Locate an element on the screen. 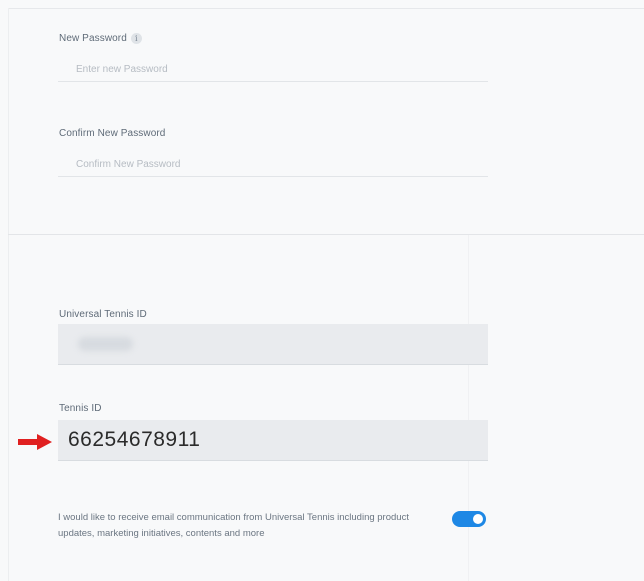  obscured-value is located at coordinates (105, 344).